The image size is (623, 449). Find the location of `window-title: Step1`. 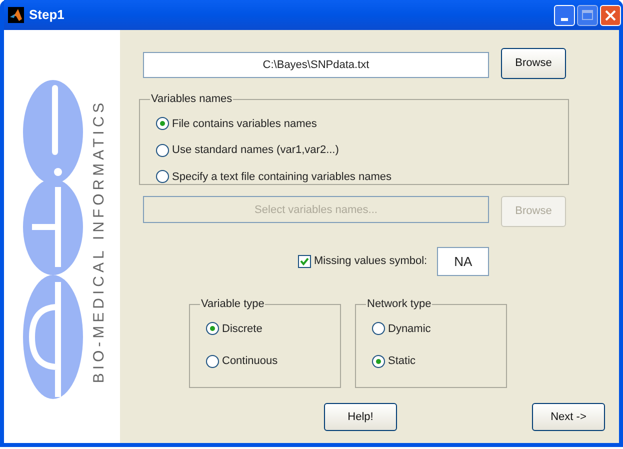

window-title: Step1 is located at coordinates (46, 15).